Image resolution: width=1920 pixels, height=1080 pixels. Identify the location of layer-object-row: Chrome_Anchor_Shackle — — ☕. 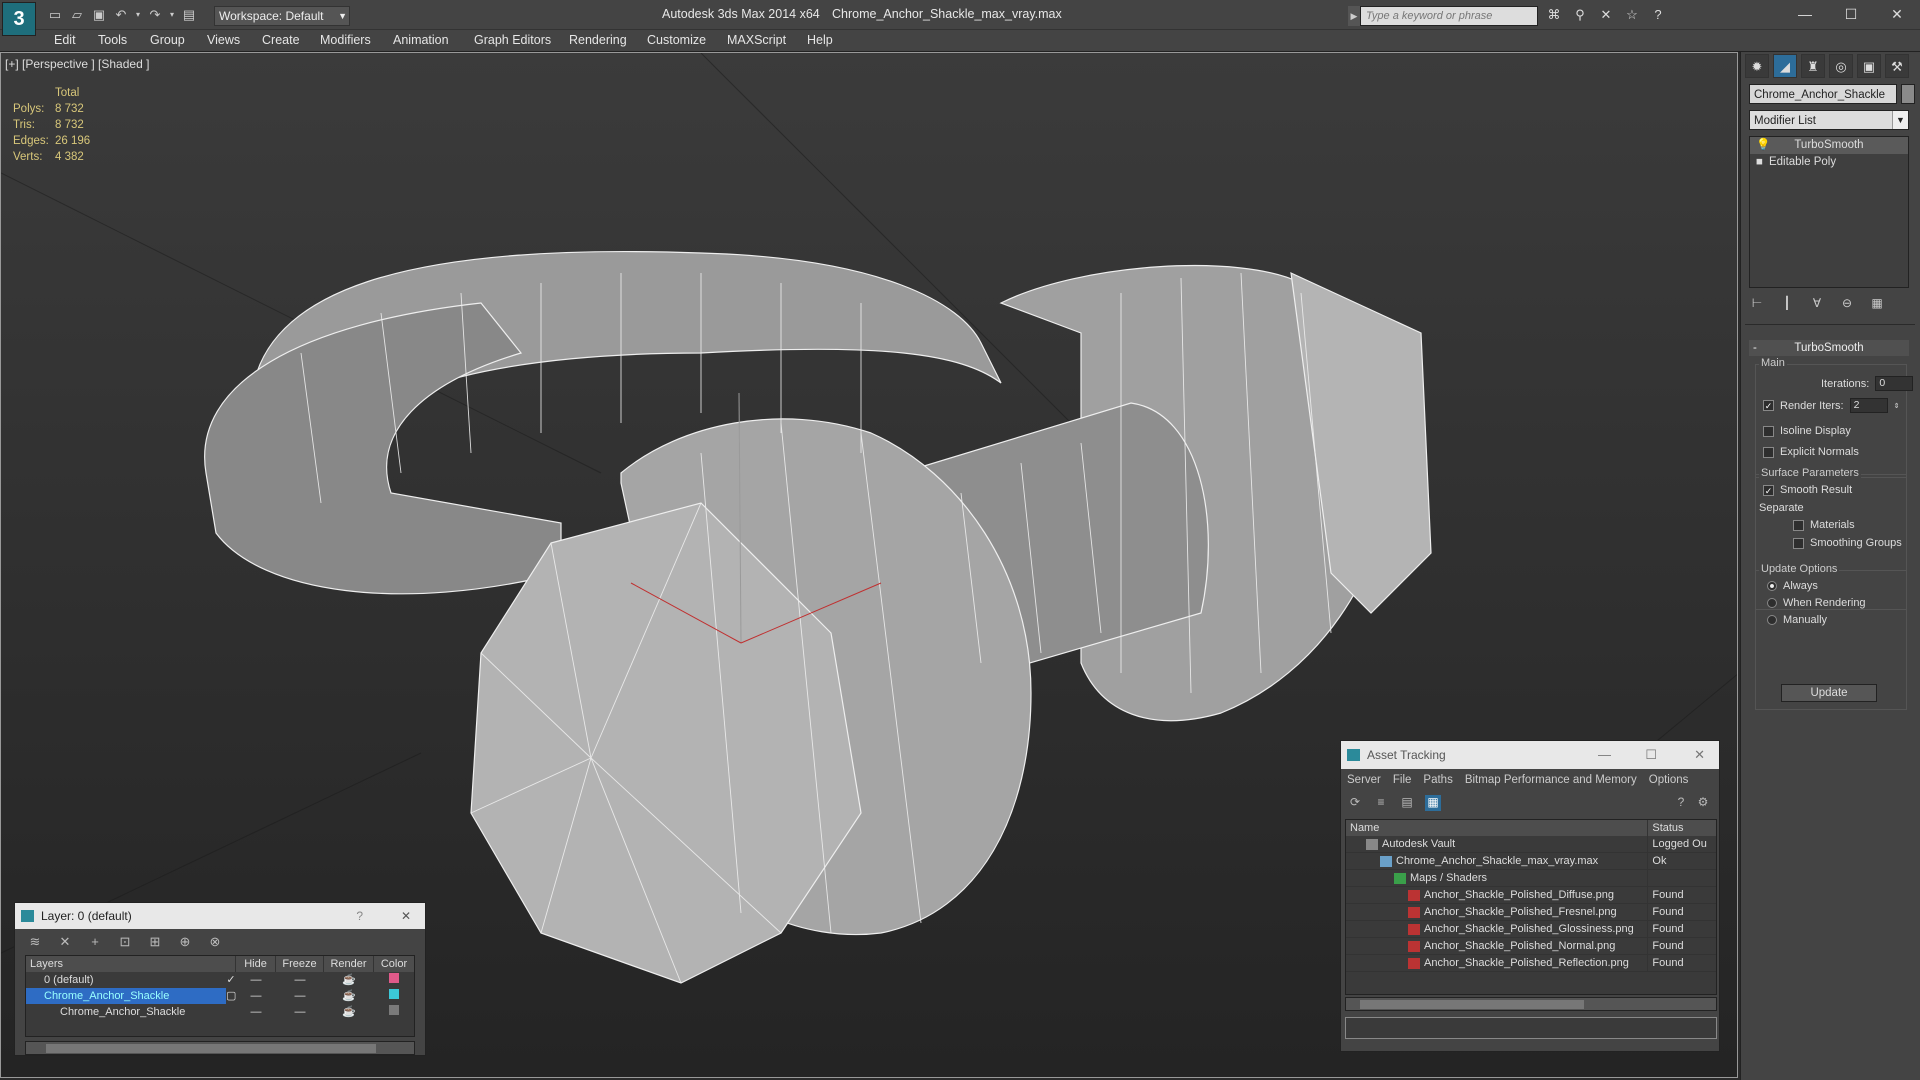
(220, 1012).